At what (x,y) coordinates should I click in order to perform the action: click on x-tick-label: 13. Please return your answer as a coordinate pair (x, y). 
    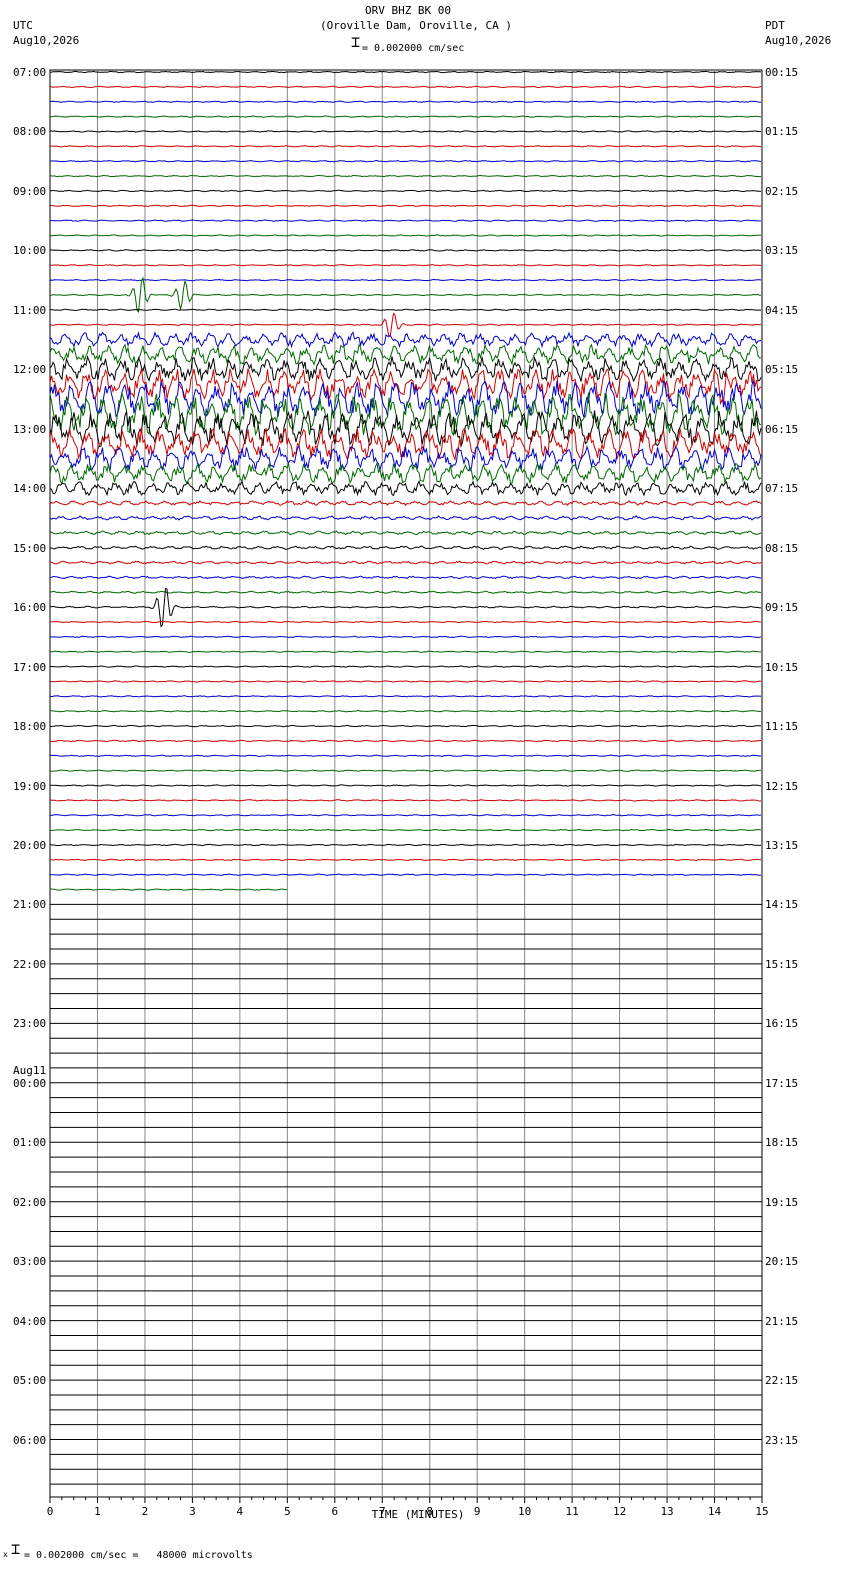
    Looking at the image, I should click on (666, 1511).